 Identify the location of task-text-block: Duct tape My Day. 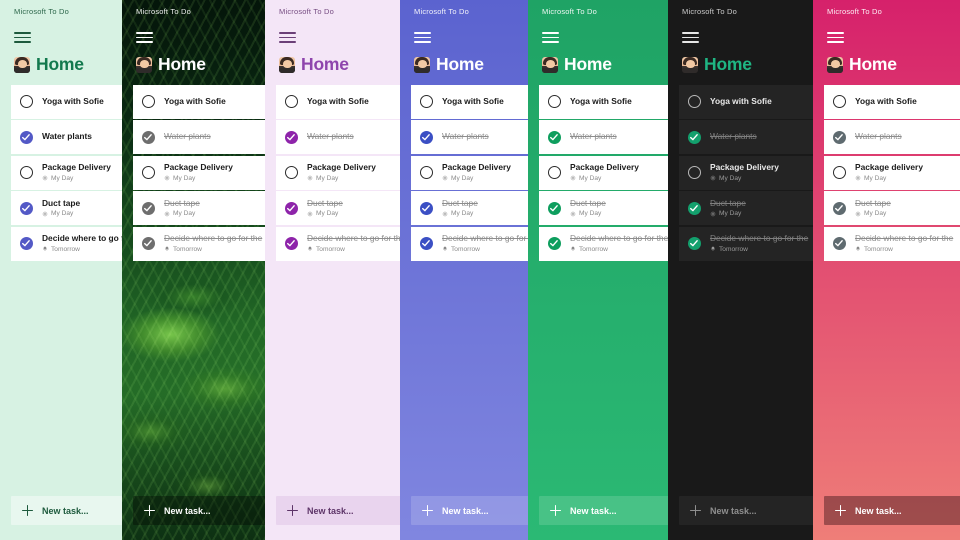
(61, 207).